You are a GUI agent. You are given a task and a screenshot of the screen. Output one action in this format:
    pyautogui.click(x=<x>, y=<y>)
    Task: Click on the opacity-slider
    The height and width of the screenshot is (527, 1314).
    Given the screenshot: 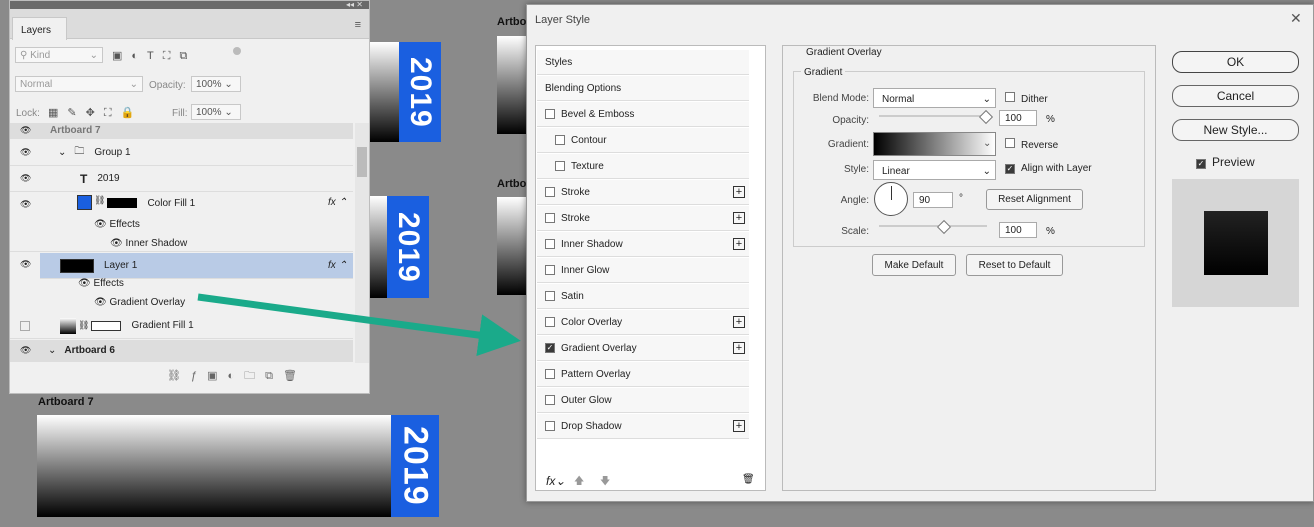 What is the action you would take?
    pyautogui.click(x=933, y=116)
    